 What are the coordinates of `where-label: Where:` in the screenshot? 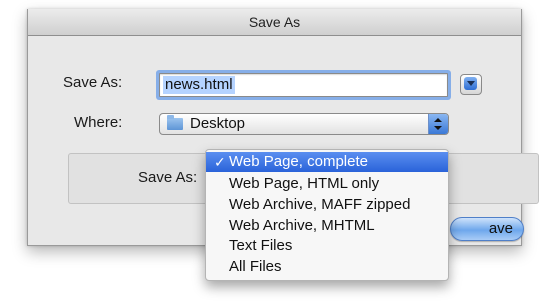 It's located at (98, 122).